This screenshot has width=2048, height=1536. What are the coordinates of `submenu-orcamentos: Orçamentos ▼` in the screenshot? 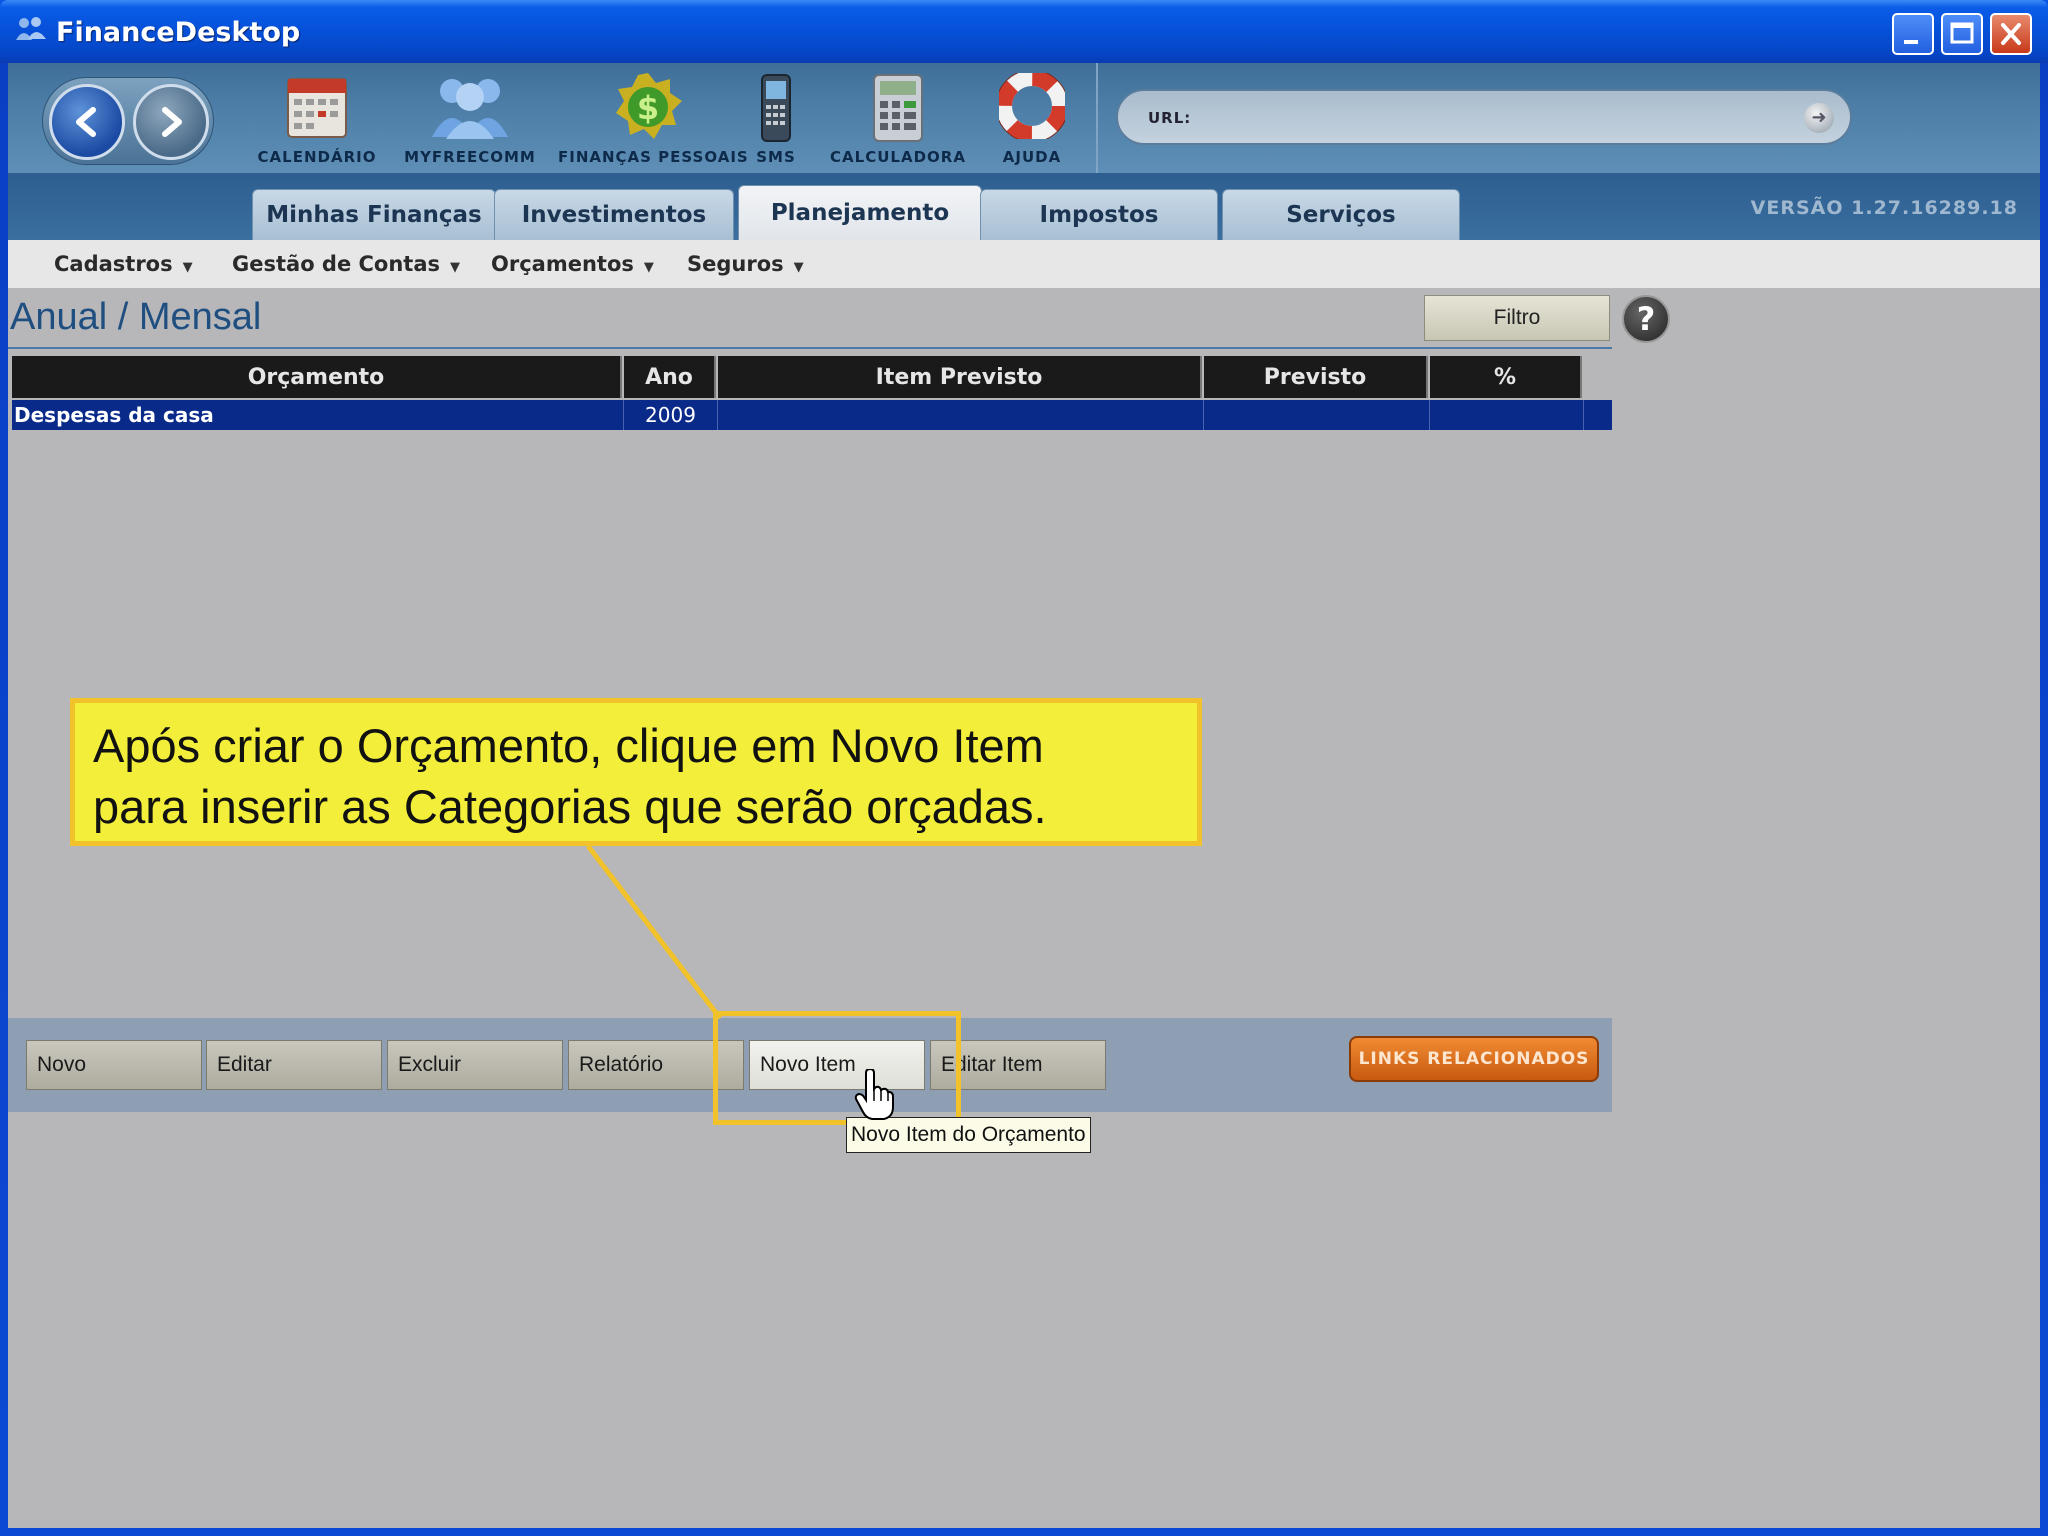 It's located at (572, 264).